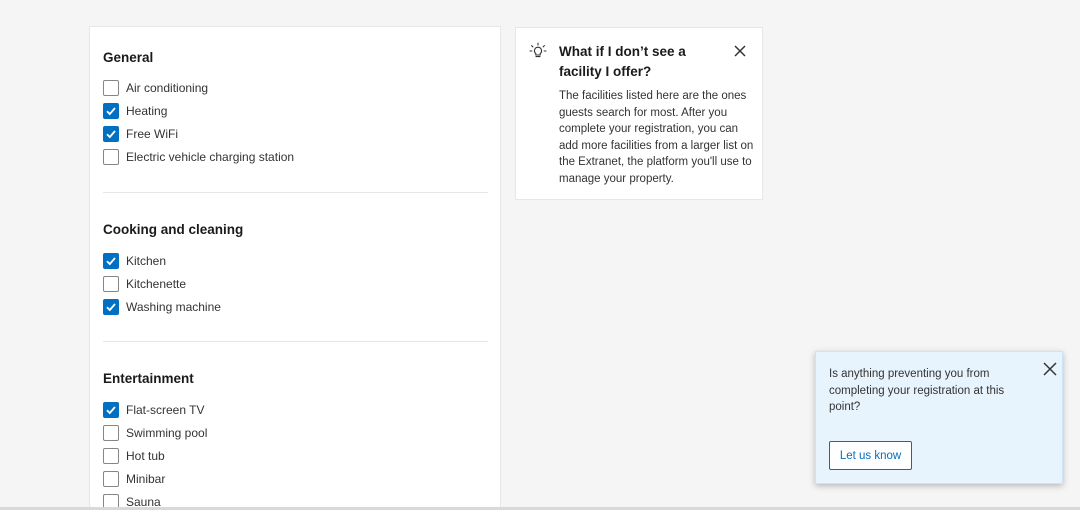  I want to click on checkbox-row-washing-machine: Washing machine, so click(162, 307).